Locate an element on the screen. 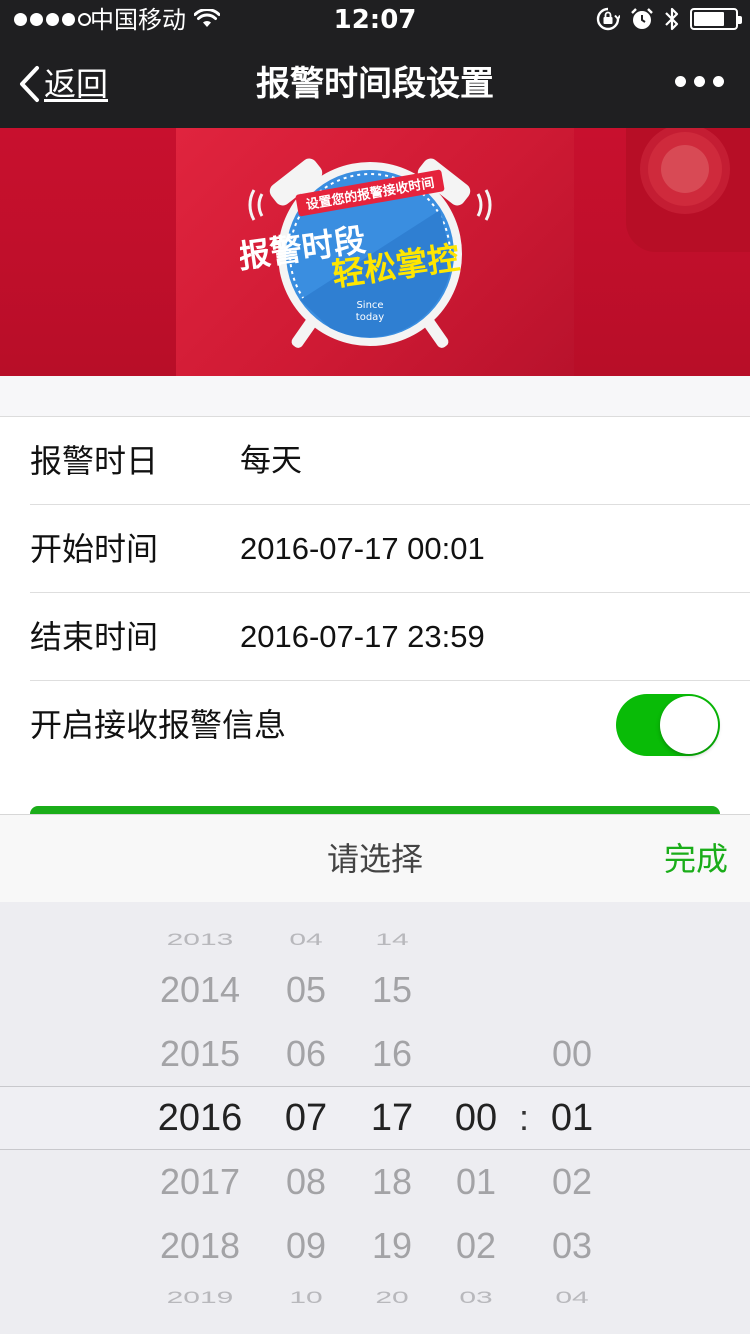 This screenshot has height=1334, width=750. start-time-value: 2016-07-17 00:01 is located at coordinates (362, 548).